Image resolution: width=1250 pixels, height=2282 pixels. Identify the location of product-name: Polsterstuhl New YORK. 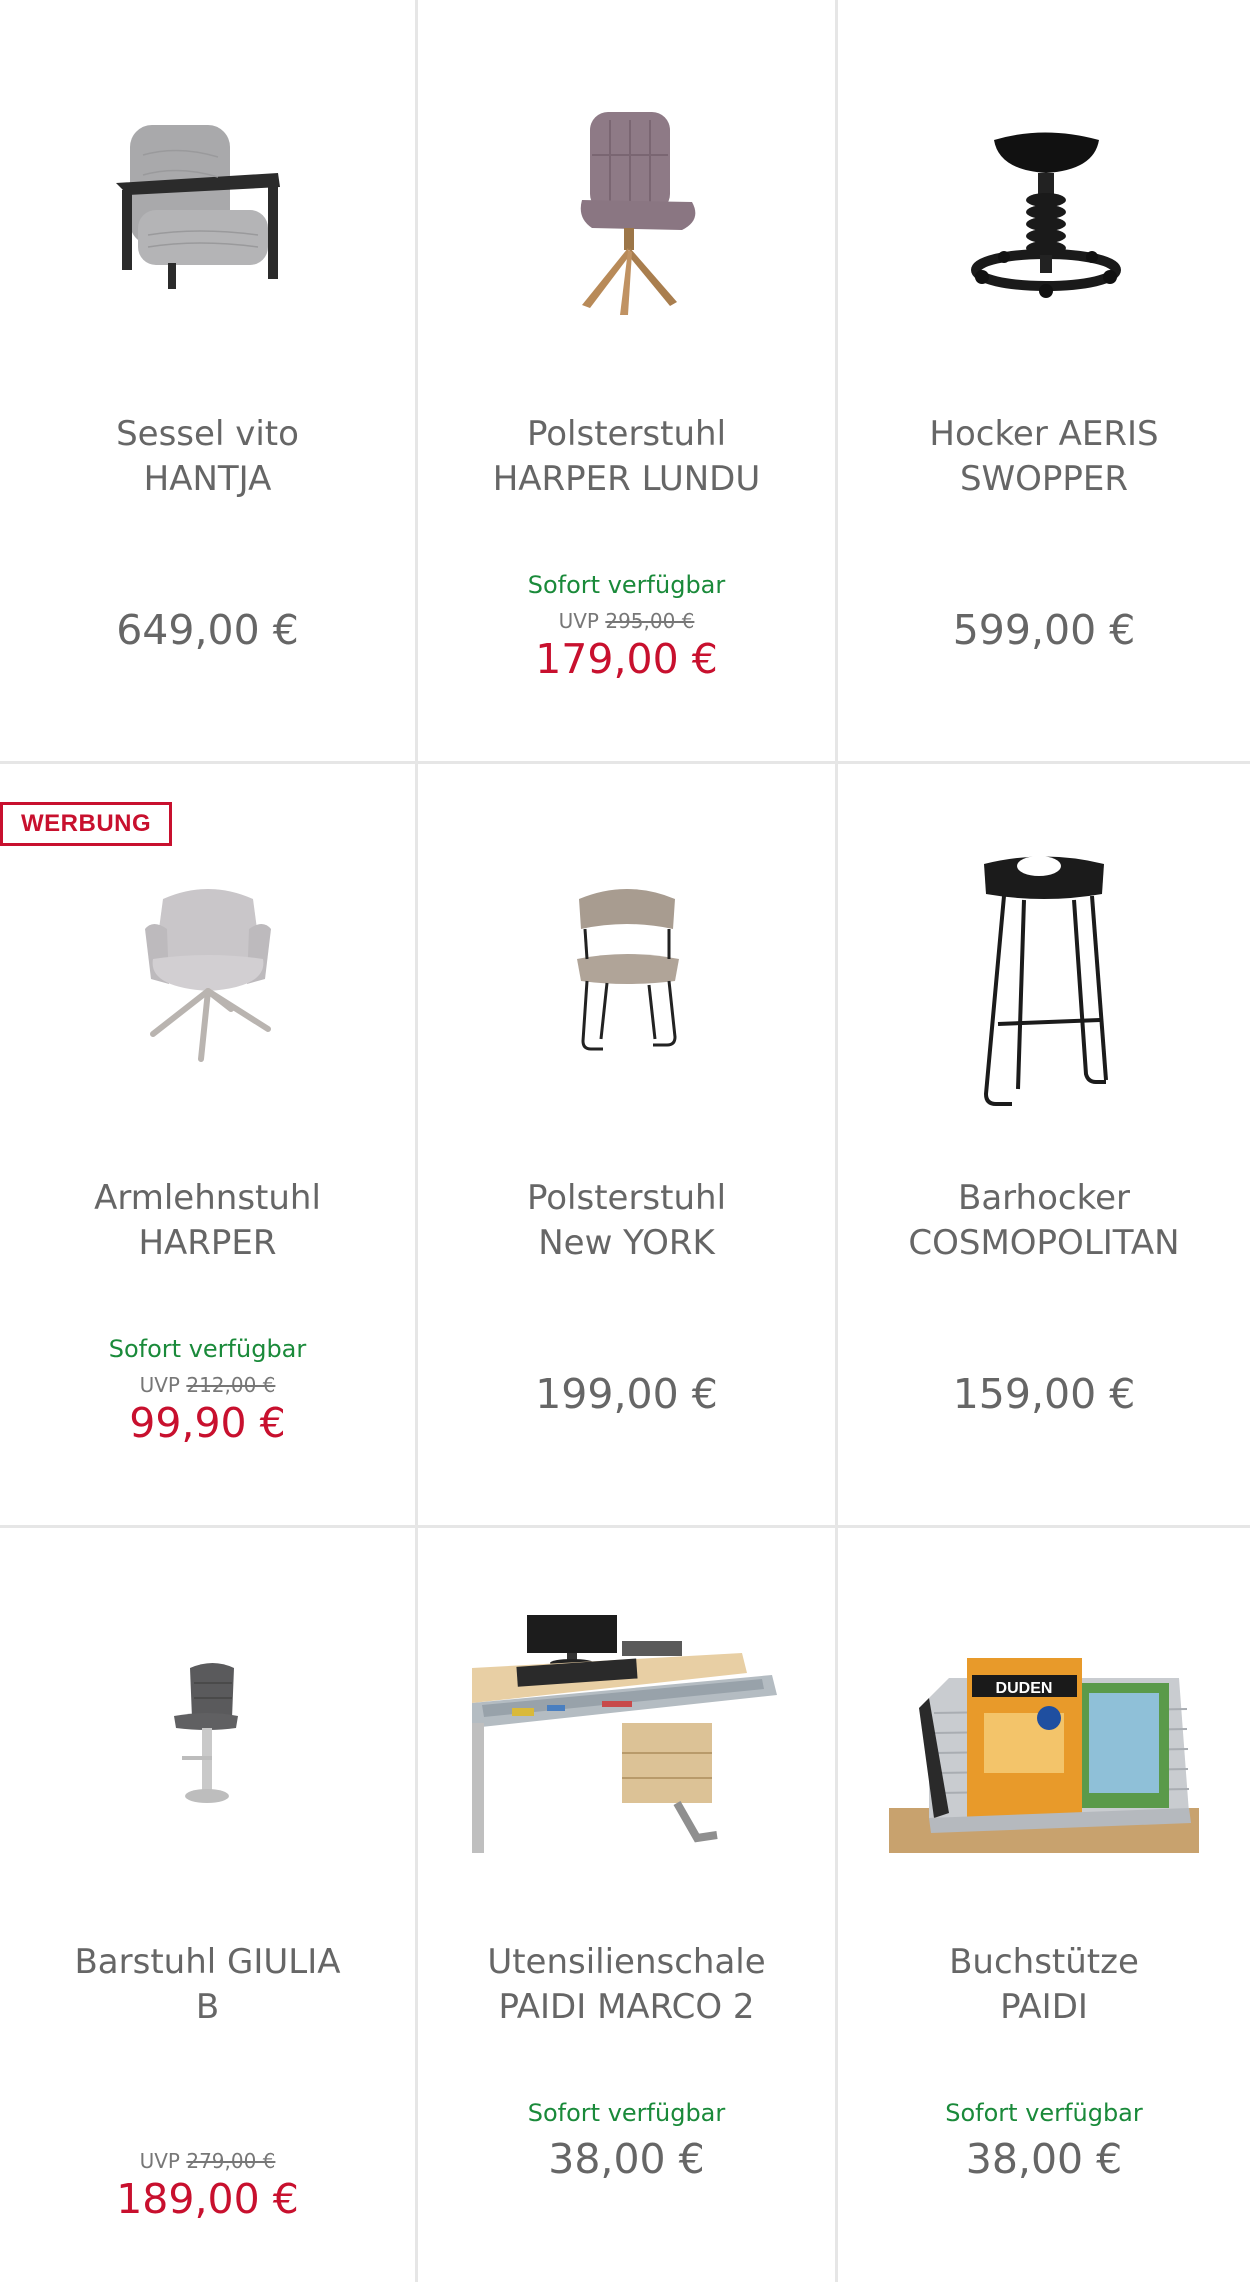
(626, 1221).